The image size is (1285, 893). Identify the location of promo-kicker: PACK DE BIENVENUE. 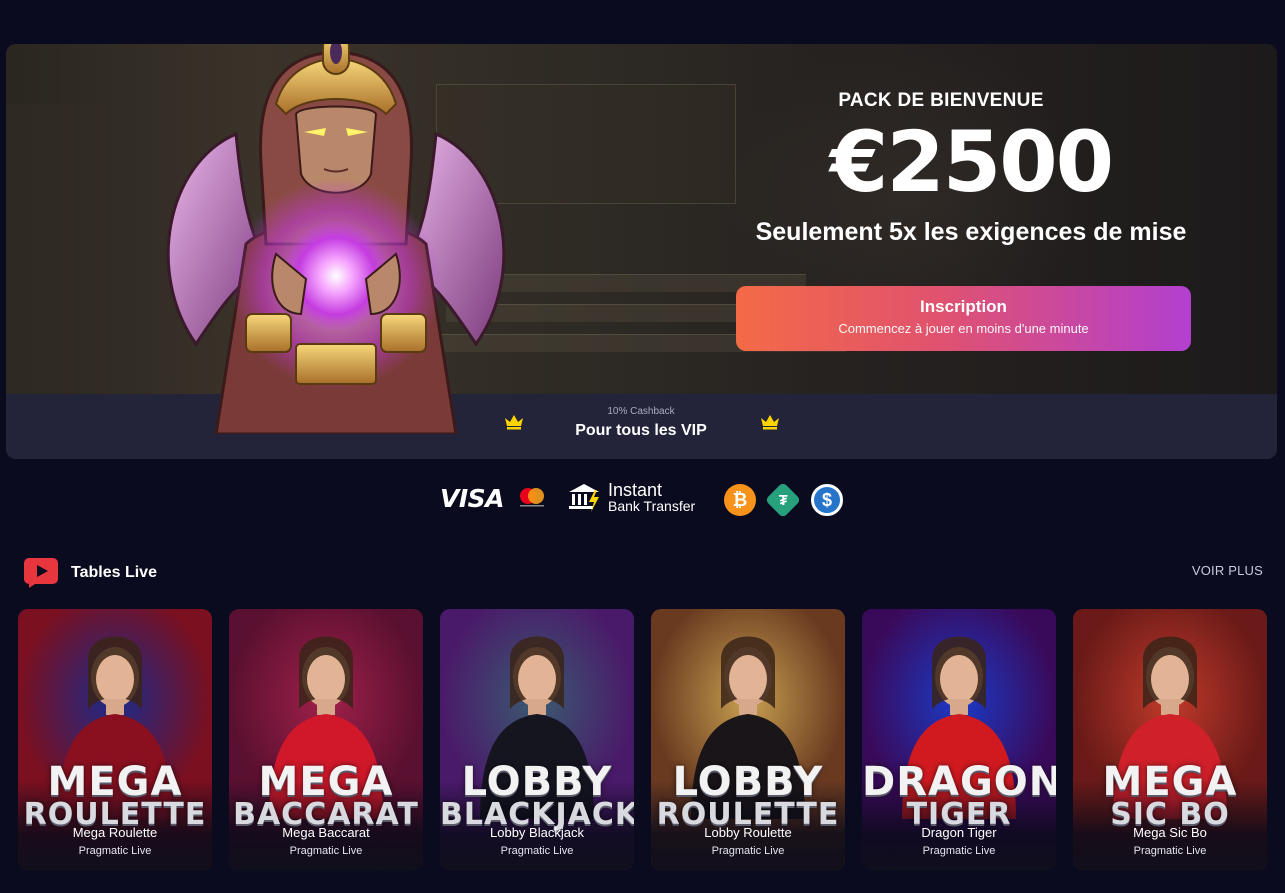
(941, 100).